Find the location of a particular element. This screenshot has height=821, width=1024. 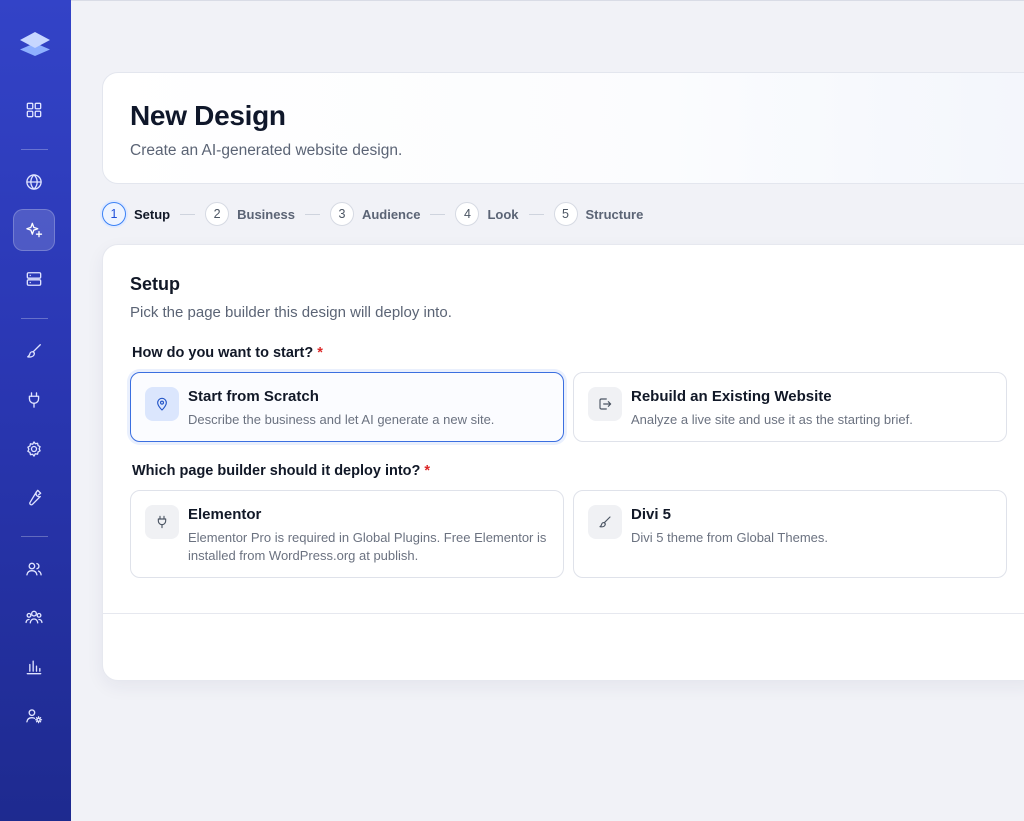

step-structure: 5 Structure is located at coordinates (598, 214).